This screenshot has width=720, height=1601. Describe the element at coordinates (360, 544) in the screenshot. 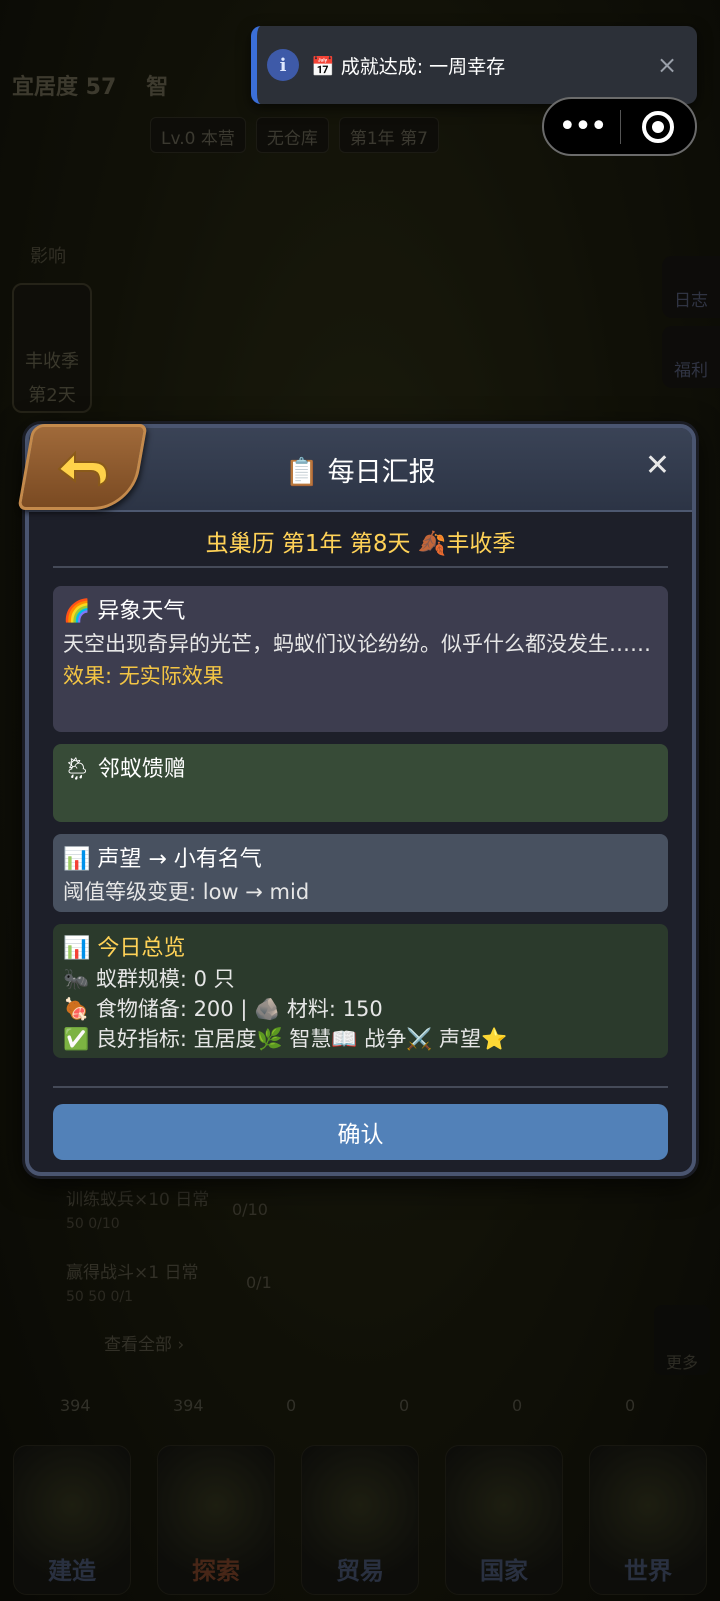

I see `report-date: 虫巢历 第1年 第8天 🍂丰收季` at that location.